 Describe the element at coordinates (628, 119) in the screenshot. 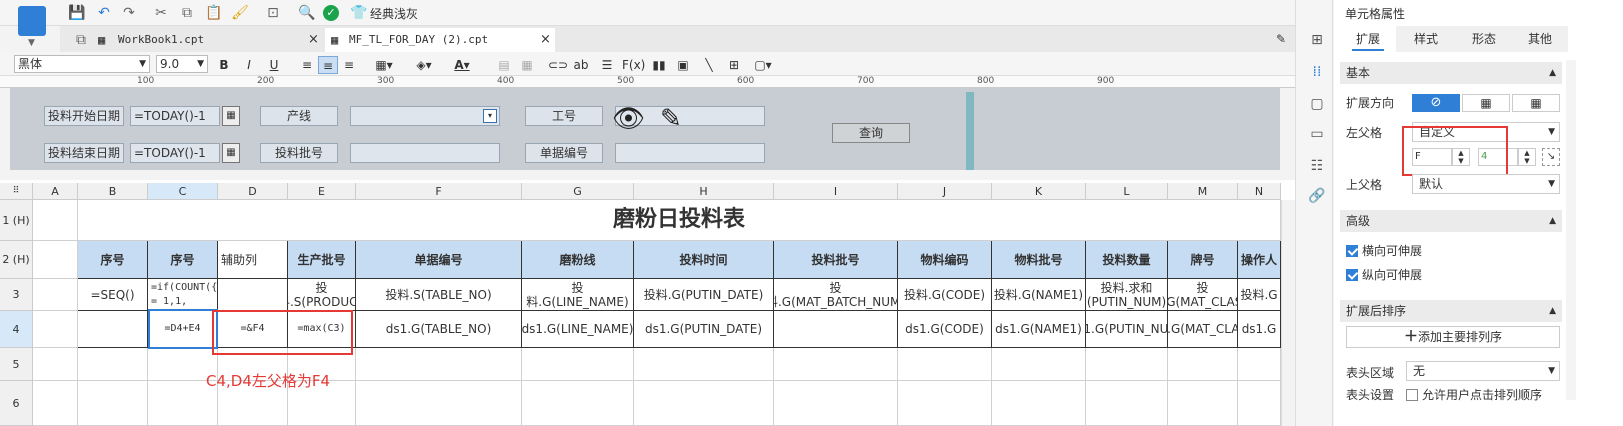

I see `eye-hidden-icon: 👁` at that location.